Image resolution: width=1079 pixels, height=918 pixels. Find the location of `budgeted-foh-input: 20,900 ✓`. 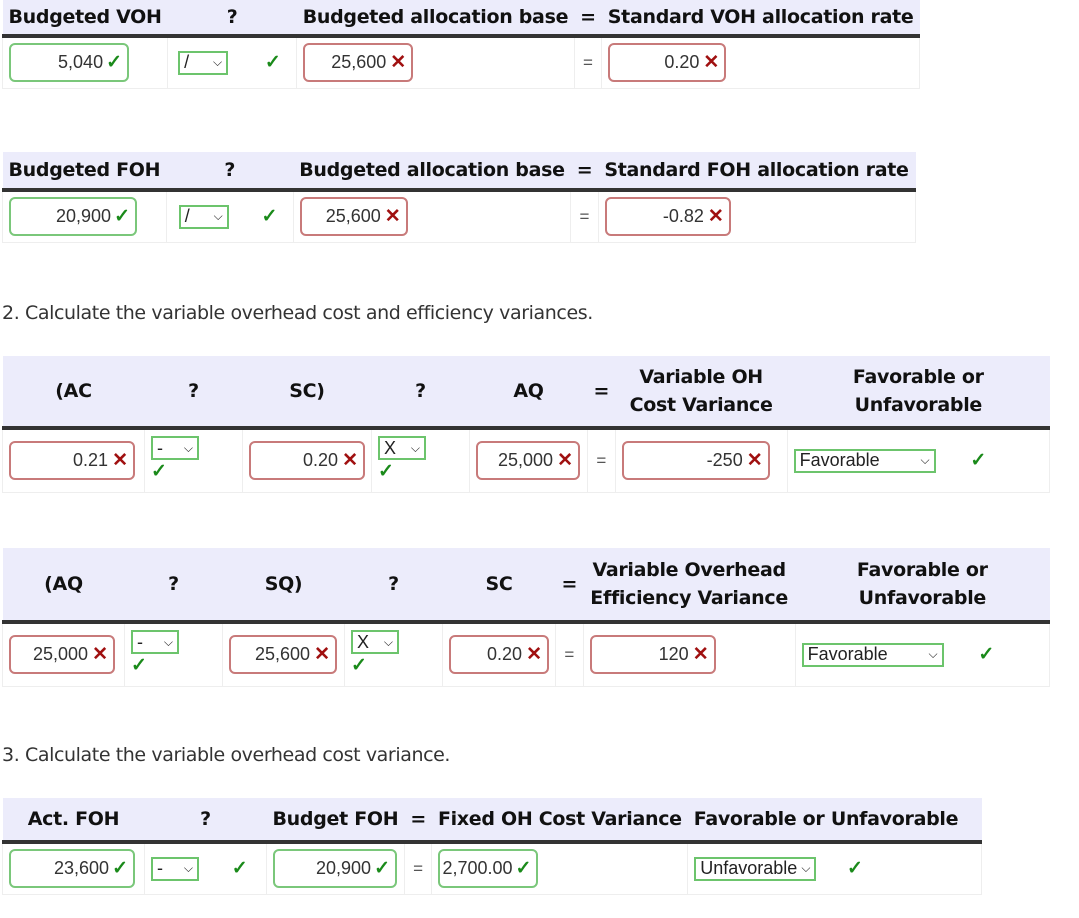

budgeted-foh-input: 20,900 ✓ is located at coordinates (73, 217).